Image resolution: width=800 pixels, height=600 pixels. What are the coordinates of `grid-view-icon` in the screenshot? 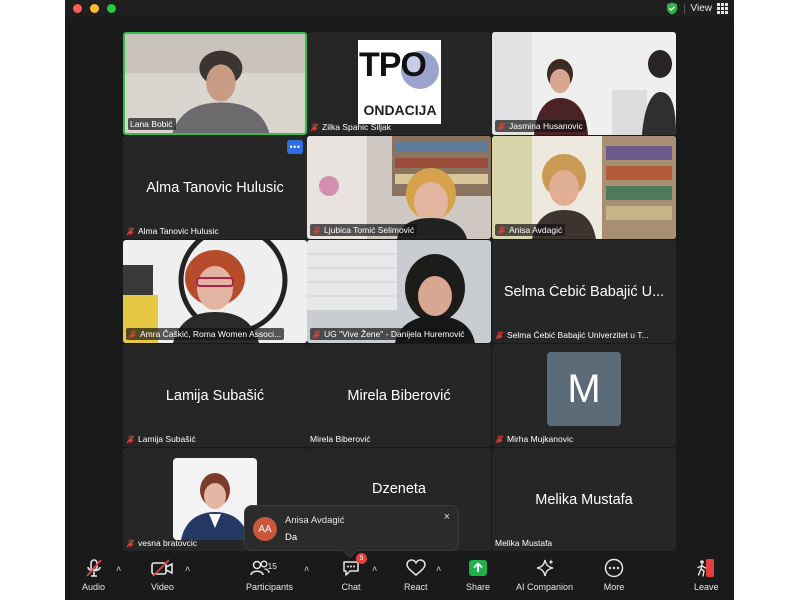 It's located at (722, 8).